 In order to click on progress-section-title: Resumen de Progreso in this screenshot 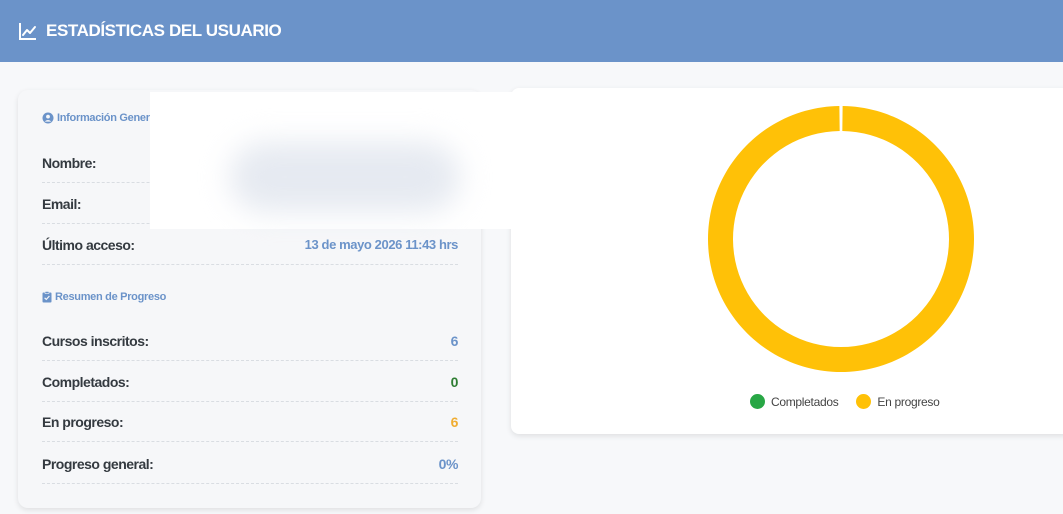, I will do `click(104, 297)`.